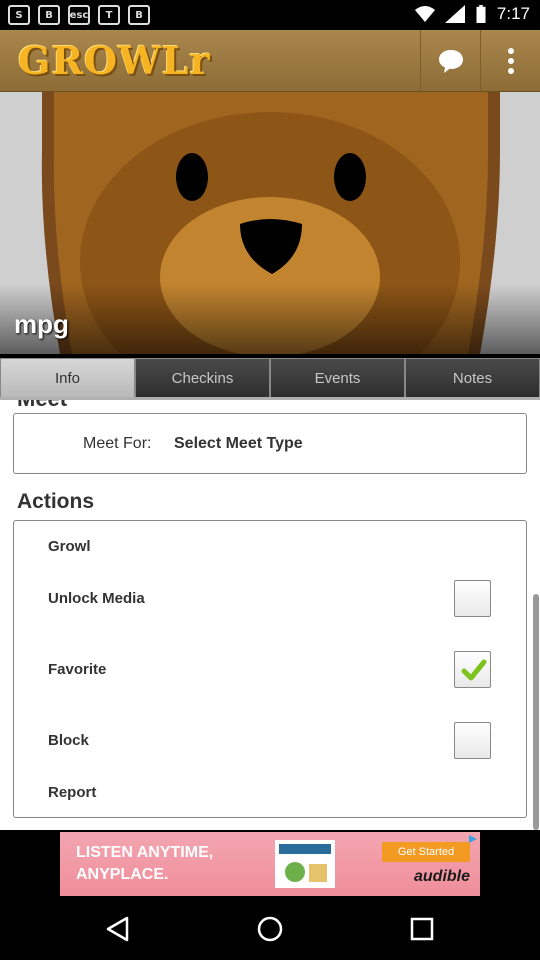 The image size is (540, 960). I want to click on notification-icons: S B esc T B, so click(79, 15).